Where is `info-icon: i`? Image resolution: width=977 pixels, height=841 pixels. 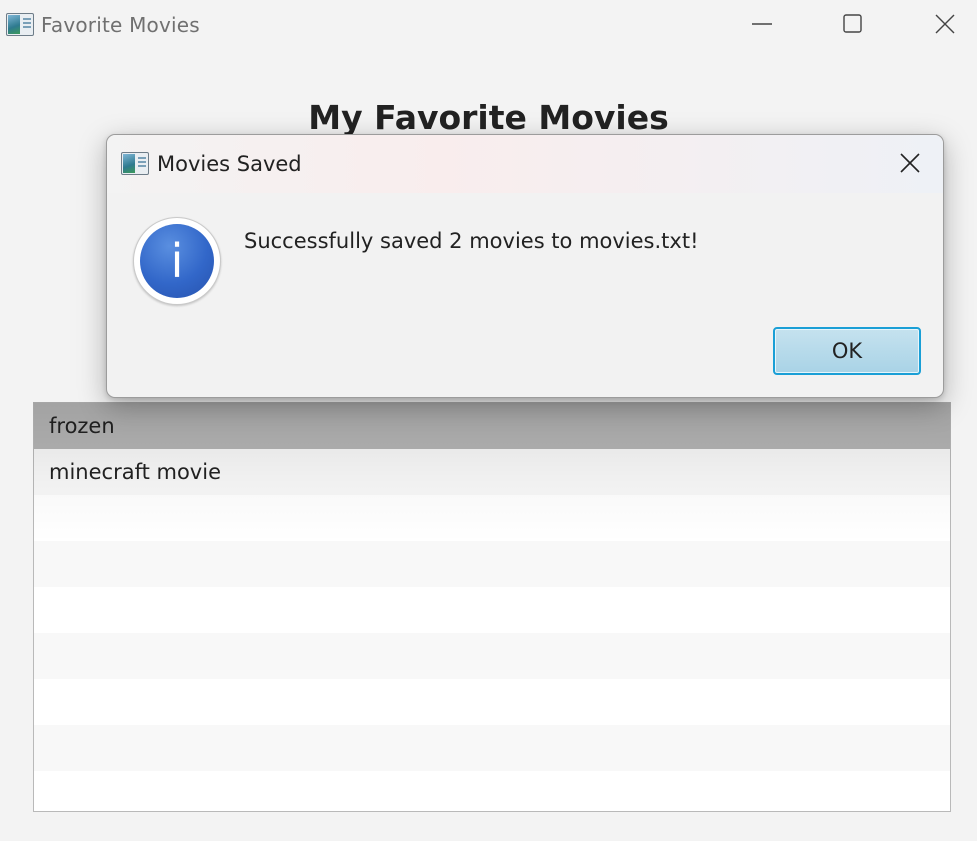
info-icon: i is located at coordinates (177, 261).